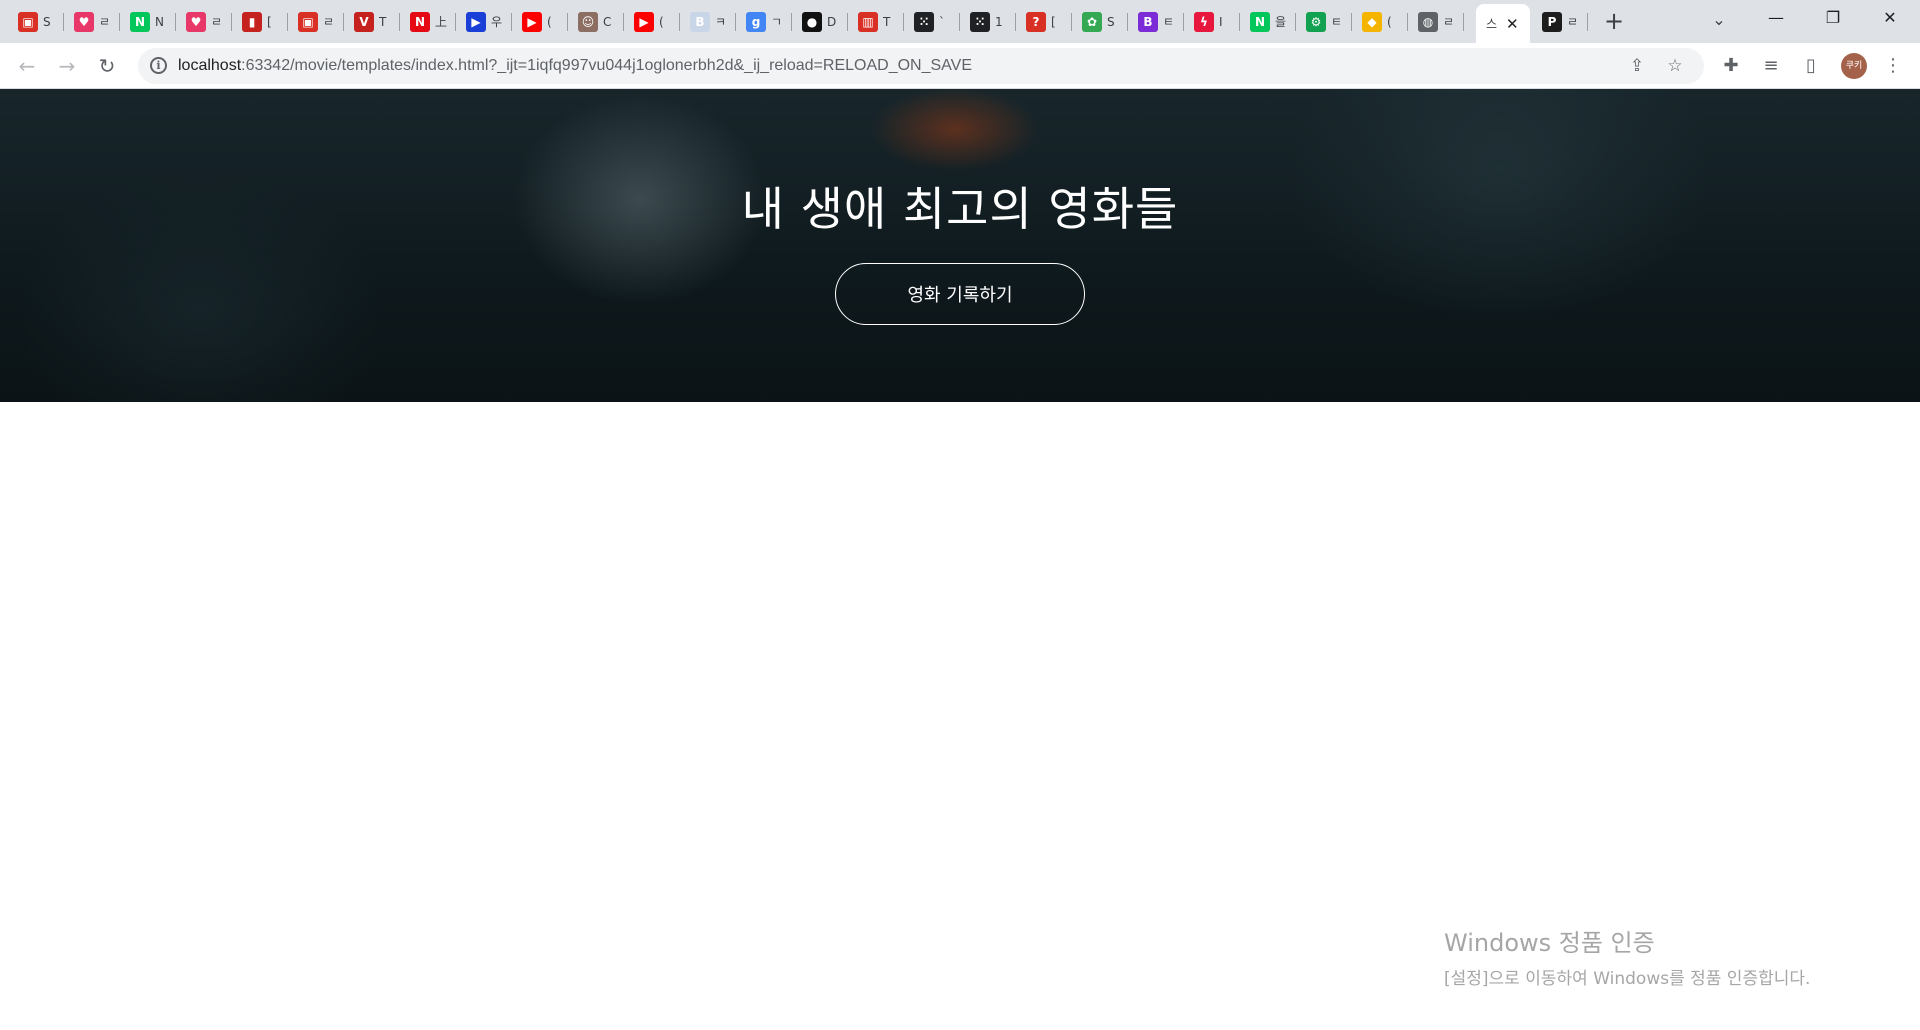 Image resolution: width=1920 pixels, height=1030 pixels. What do you see at coordinates (588, 21) in the screenshot?
I see `portrait-icon: ☺` at bounding box center [588, 21].